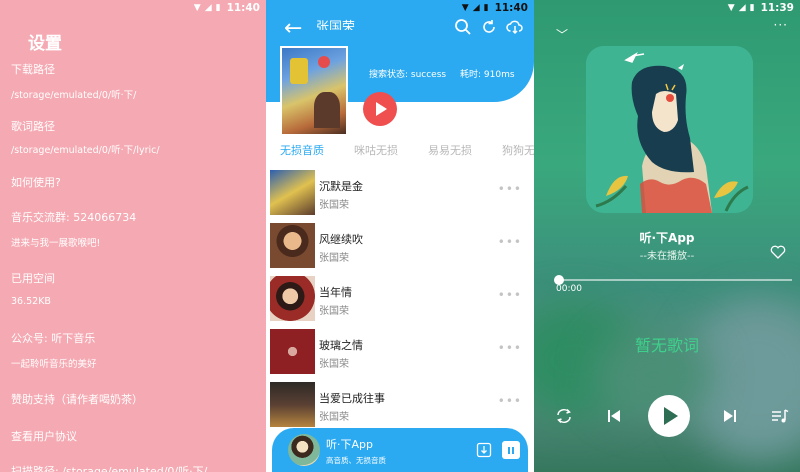 The image size is (800, 472). Describe the element at coordinates (31, 301) in the screenshot. I see `used-space-value: 36.52KB` at that location.